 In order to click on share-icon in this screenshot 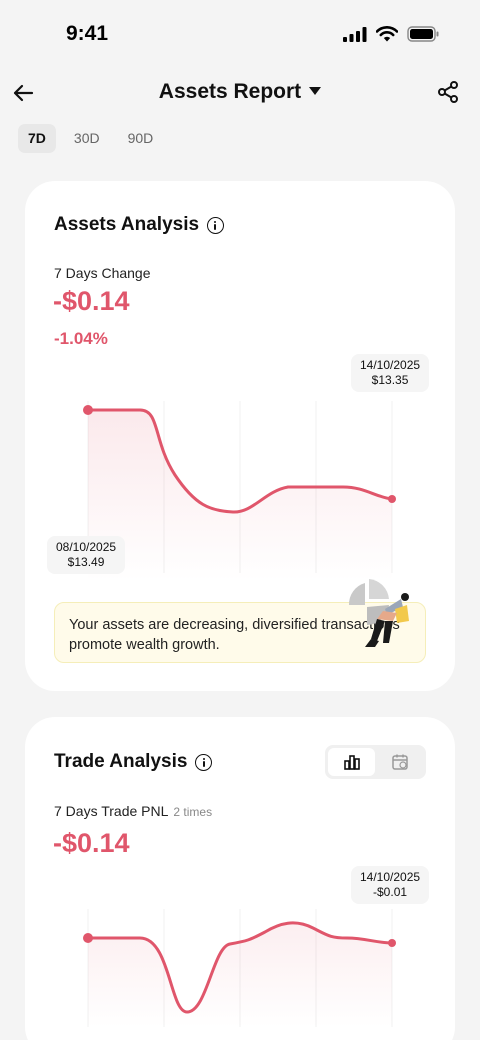, I will do `click(448, 92)`.